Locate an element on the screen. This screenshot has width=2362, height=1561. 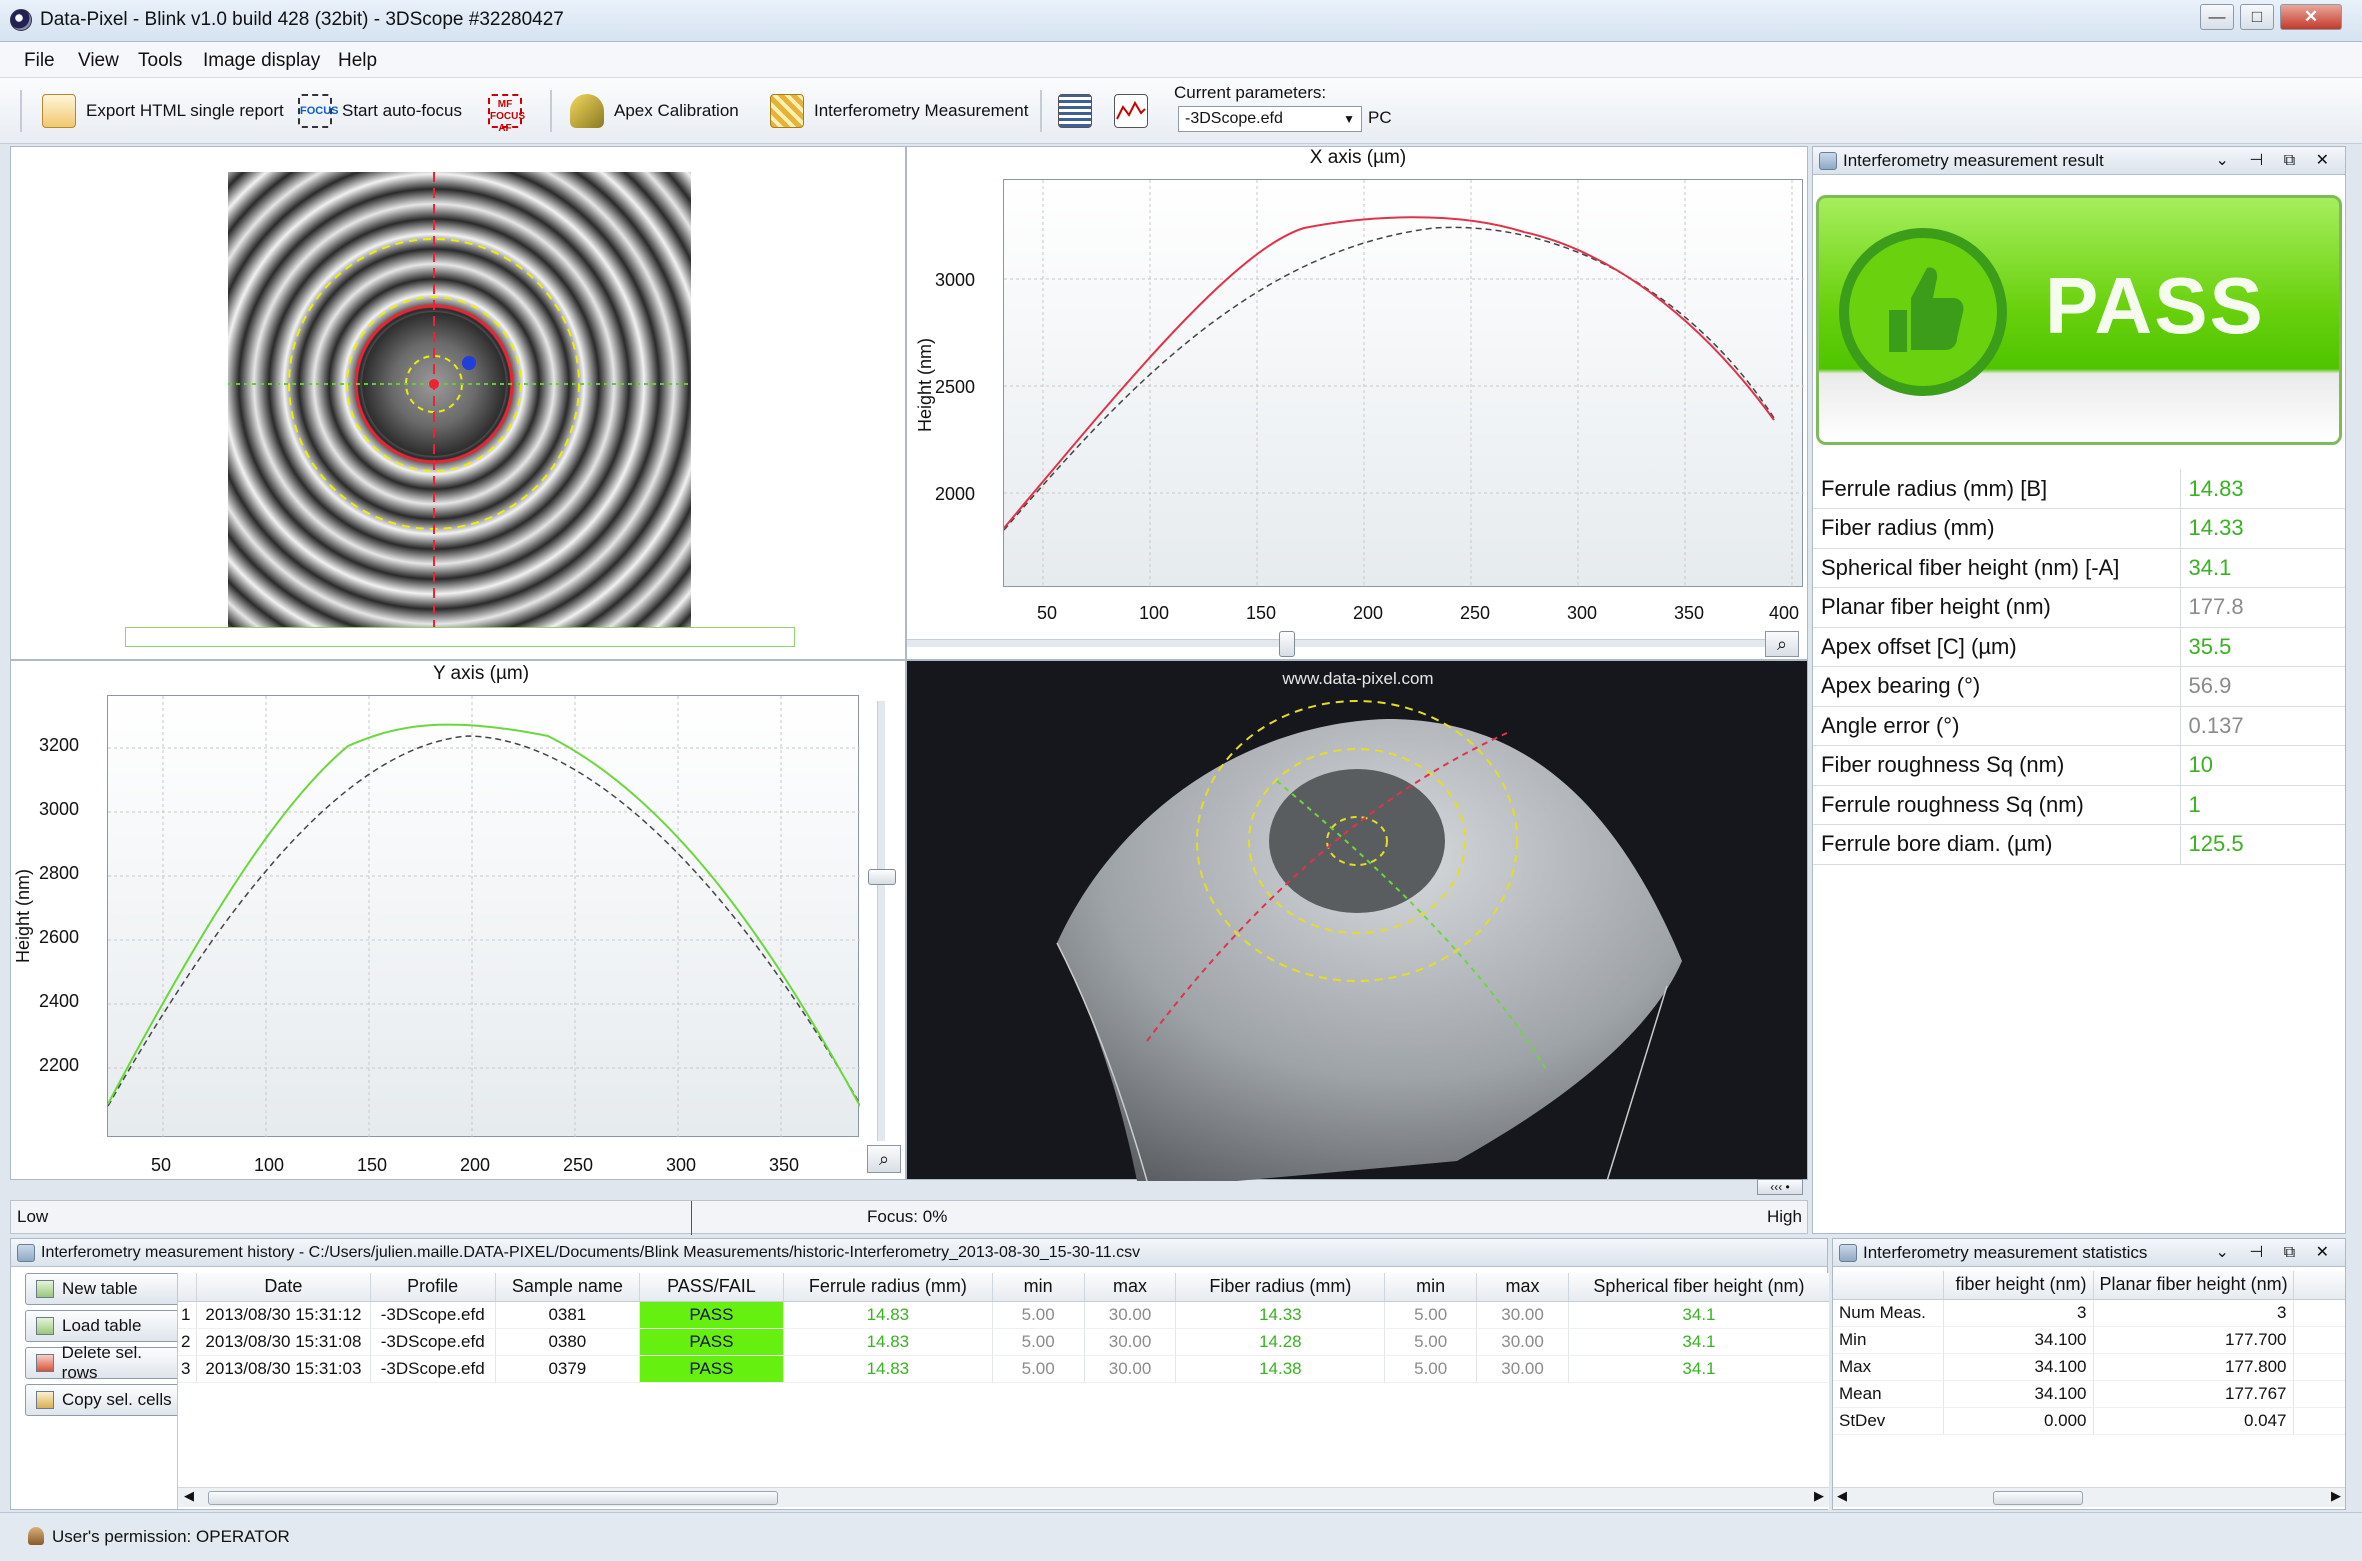
menu-file: File is located at coordinates (39, 61).